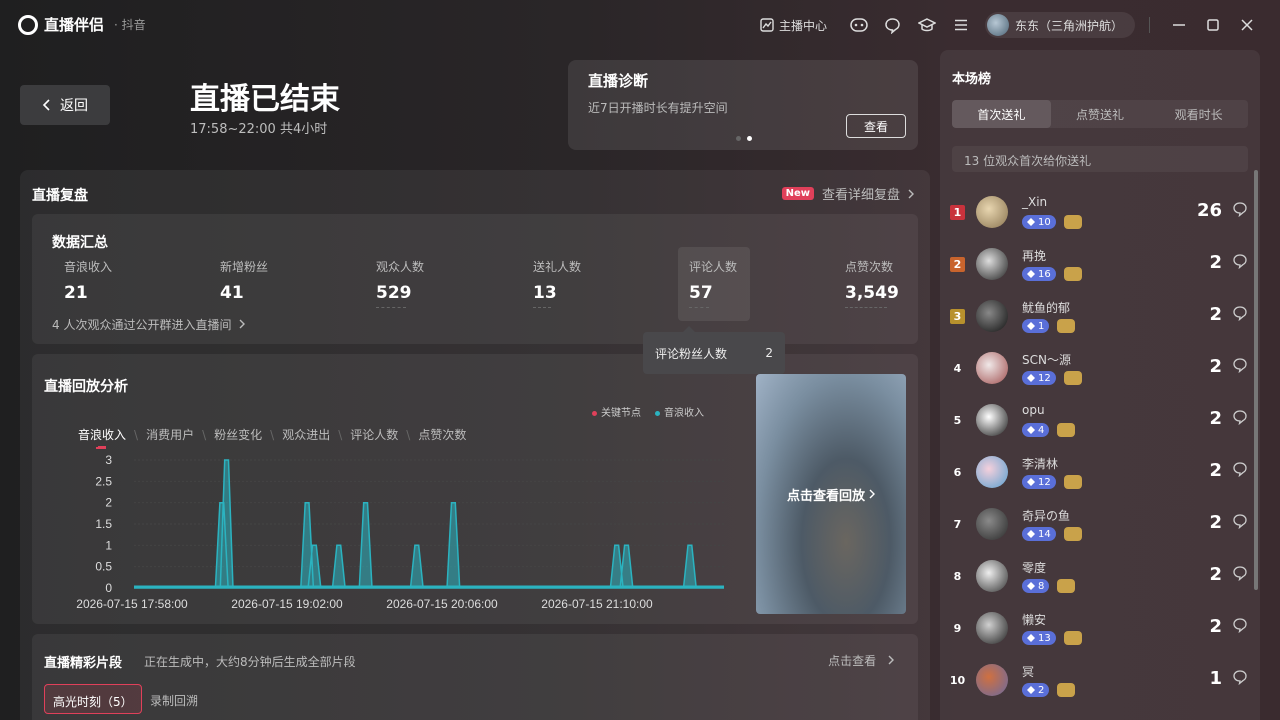  Describe the element at coordinates (280, 280) in the screenshot. I see `stat-new-fans: 新增粉丝 41` at that location.